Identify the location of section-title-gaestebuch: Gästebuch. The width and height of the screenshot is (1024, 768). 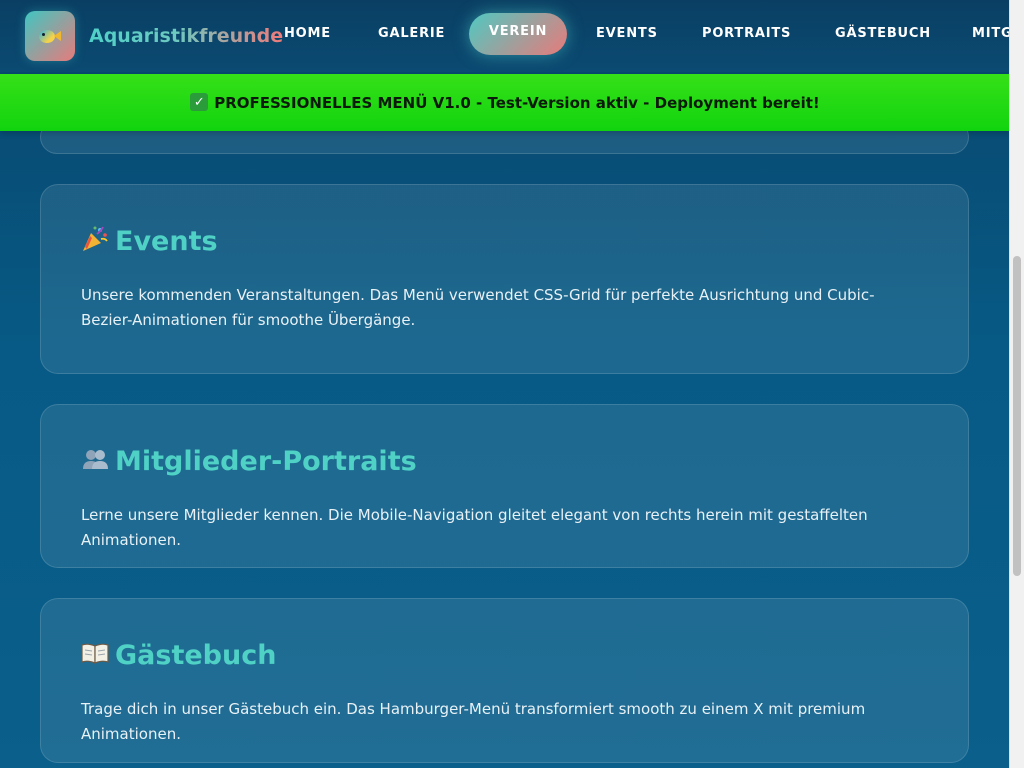
(178, 655).